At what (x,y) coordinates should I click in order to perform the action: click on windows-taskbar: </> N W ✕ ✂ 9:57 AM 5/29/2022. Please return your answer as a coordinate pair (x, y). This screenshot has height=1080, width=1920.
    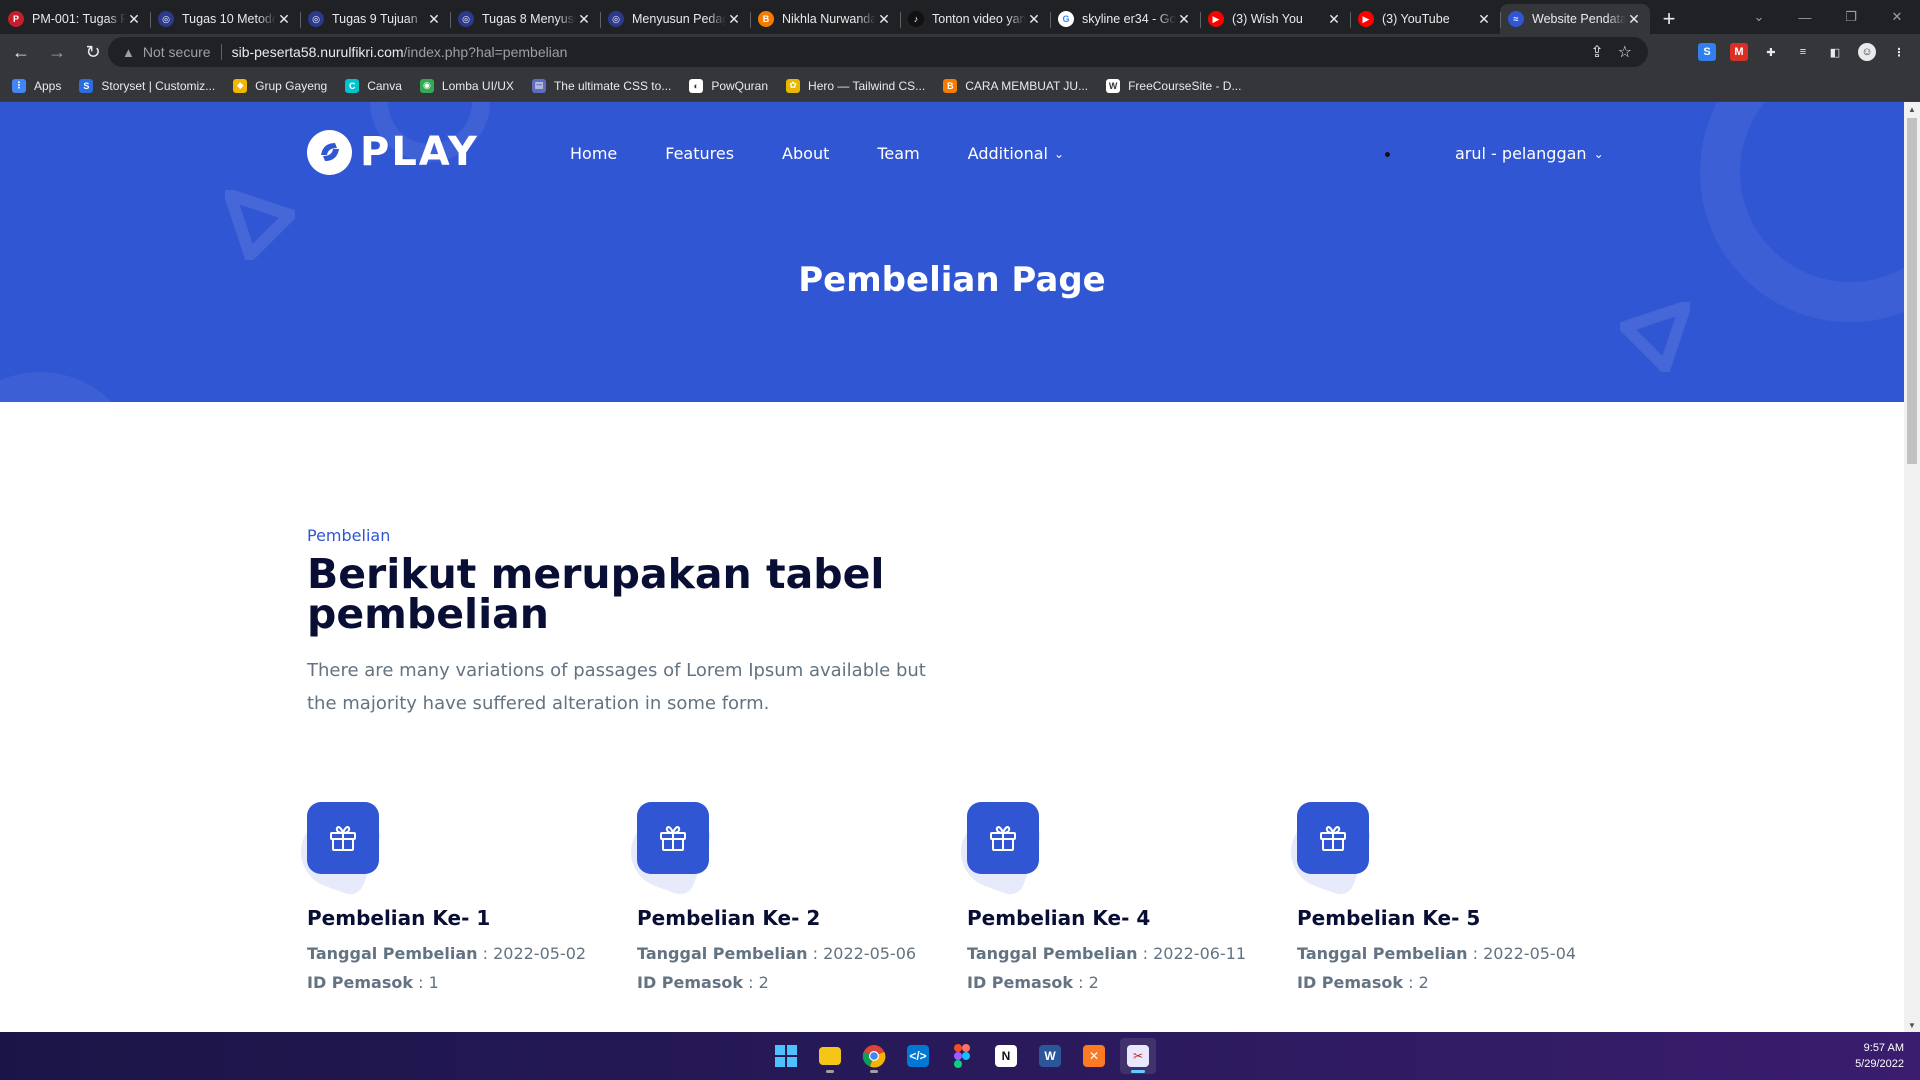
    Looking at the image, I should click on (960, 1056).